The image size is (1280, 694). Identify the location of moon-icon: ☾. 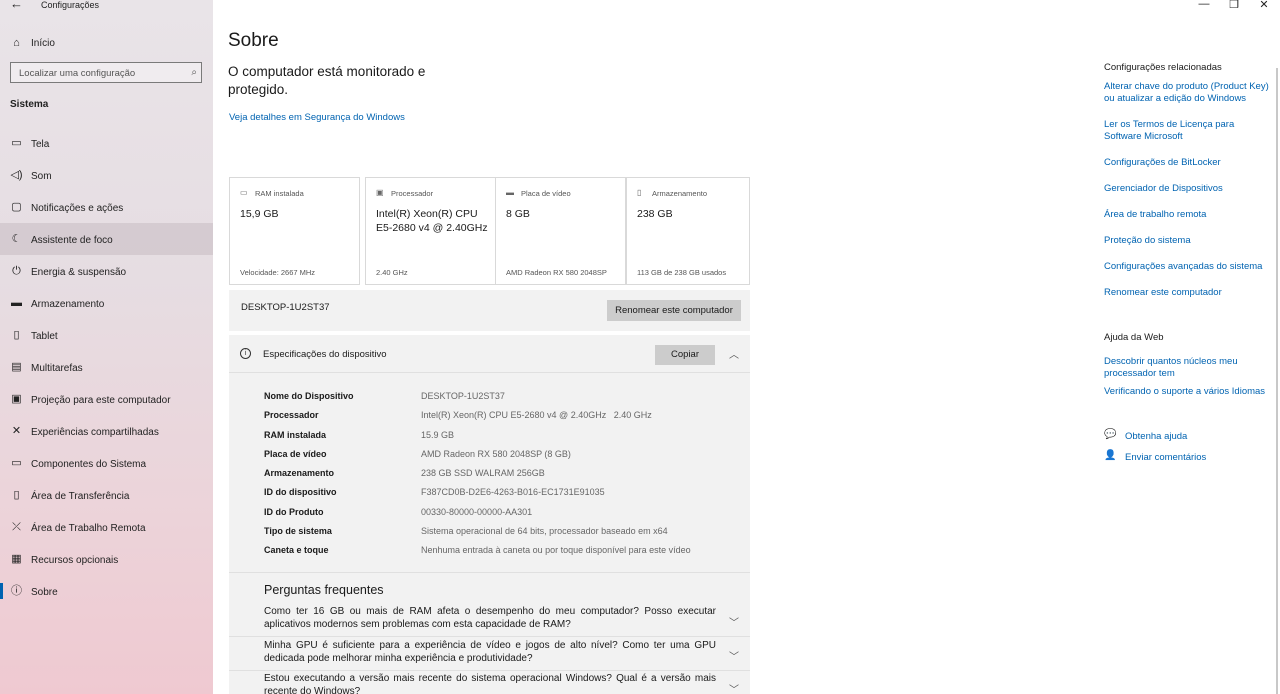
(16, 239).